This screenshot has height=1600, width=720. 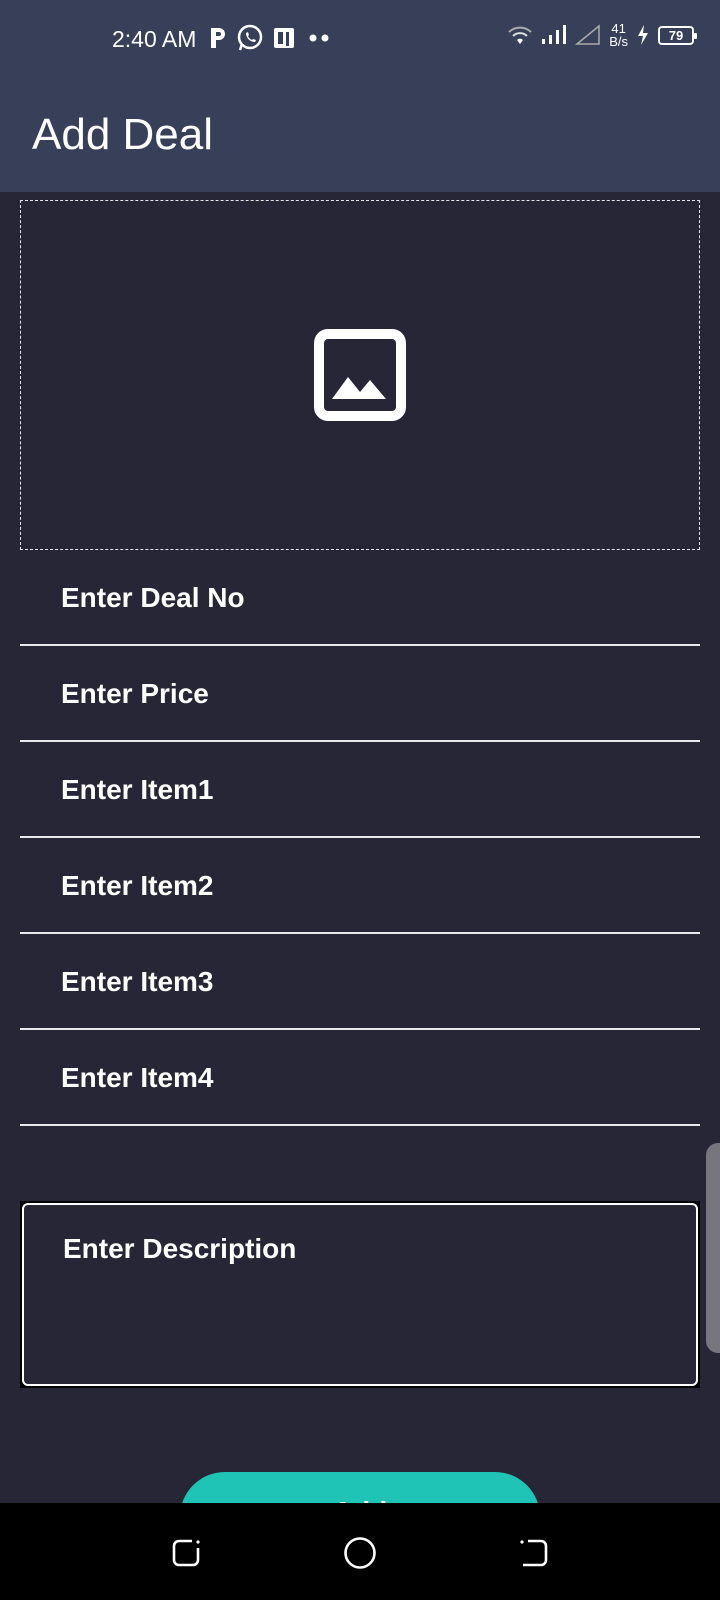 What do you see at coordinates (360, 694) in the screenshot?
I see `price-field: Enter Price` at bounding box center [360, 694].